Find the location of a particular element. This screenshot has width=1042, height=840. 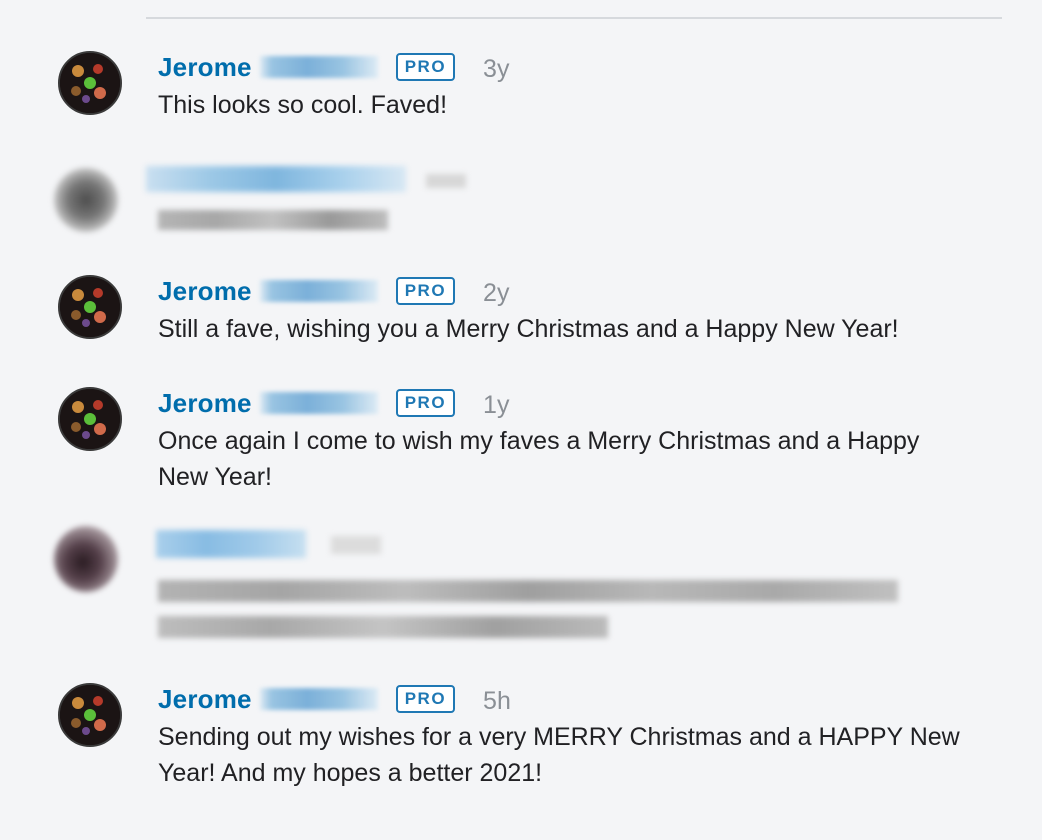

comments-divider is located at coordinates (574, 18).